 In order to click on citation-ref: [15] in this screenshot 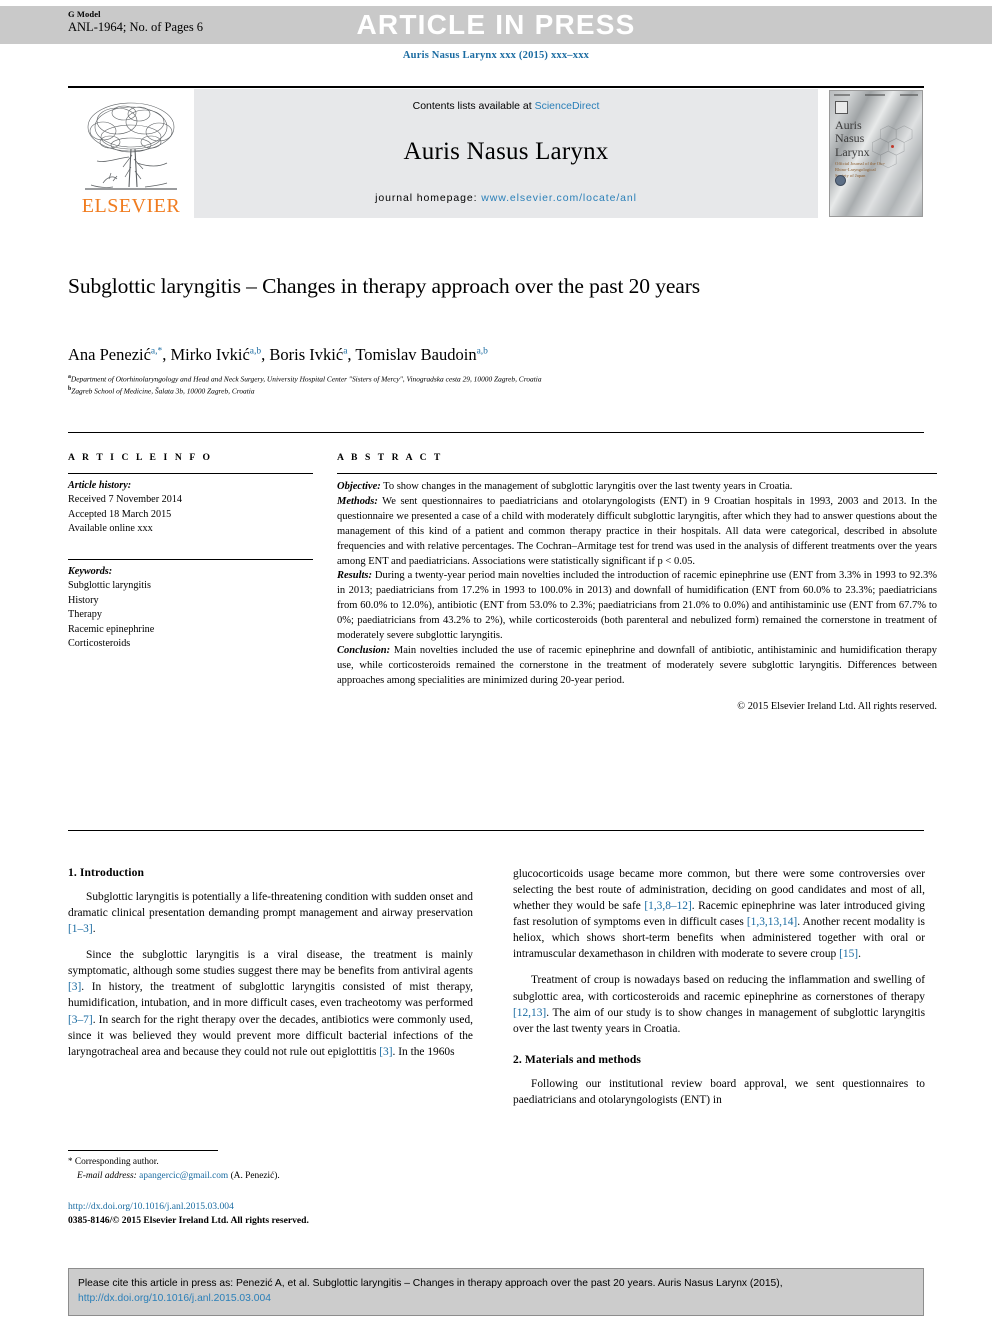, I will do `click(848, 954)`.